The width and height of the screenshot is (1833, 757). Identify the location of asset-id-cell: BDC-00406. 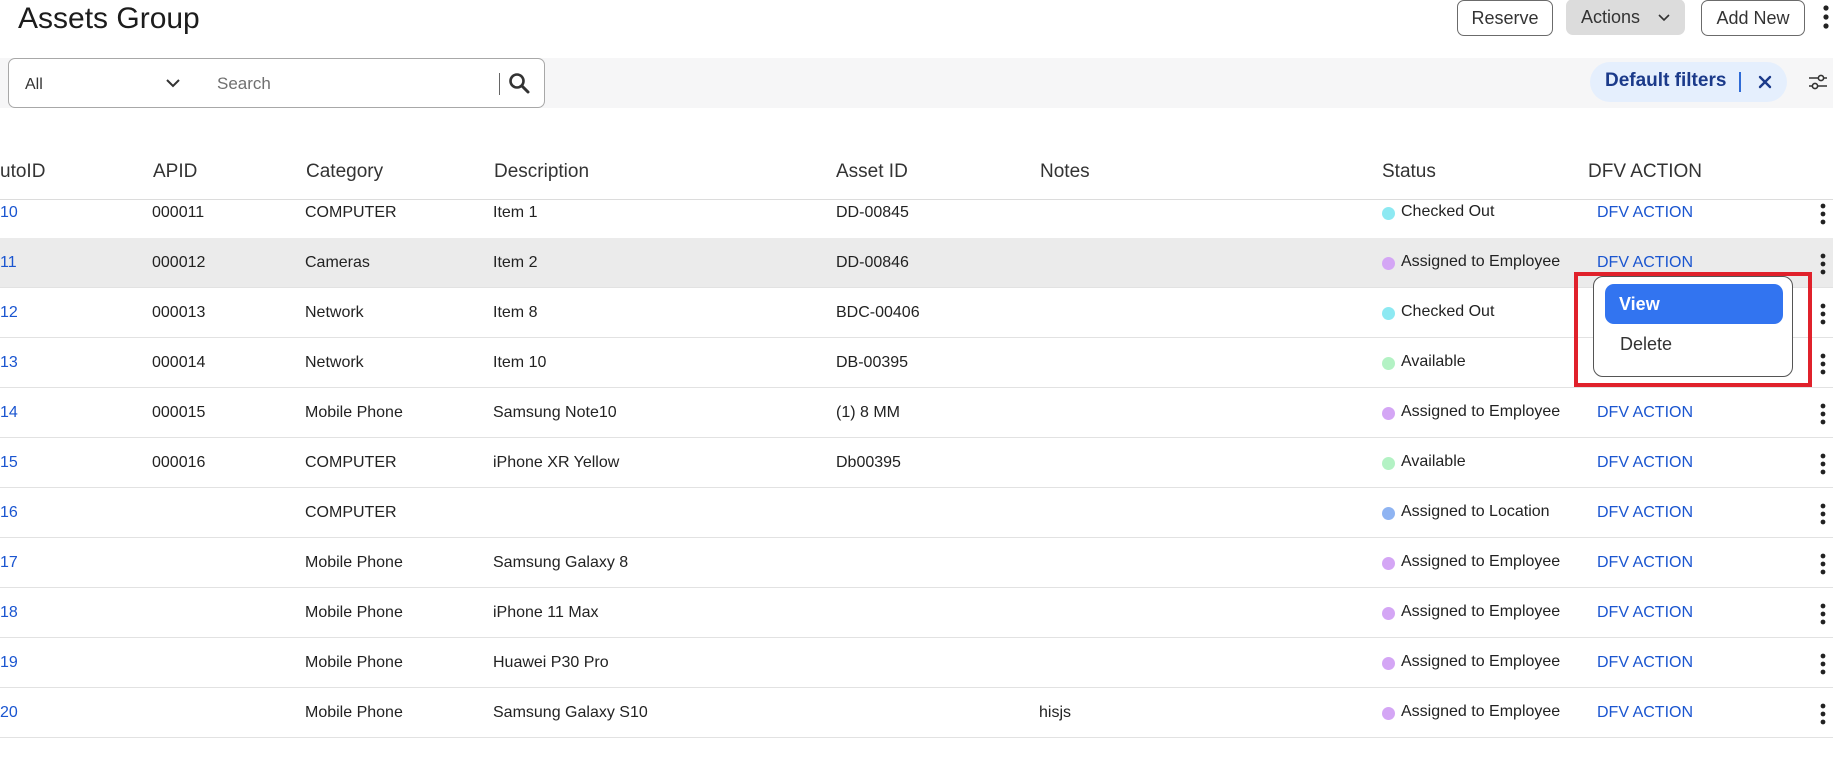
(878, 312).